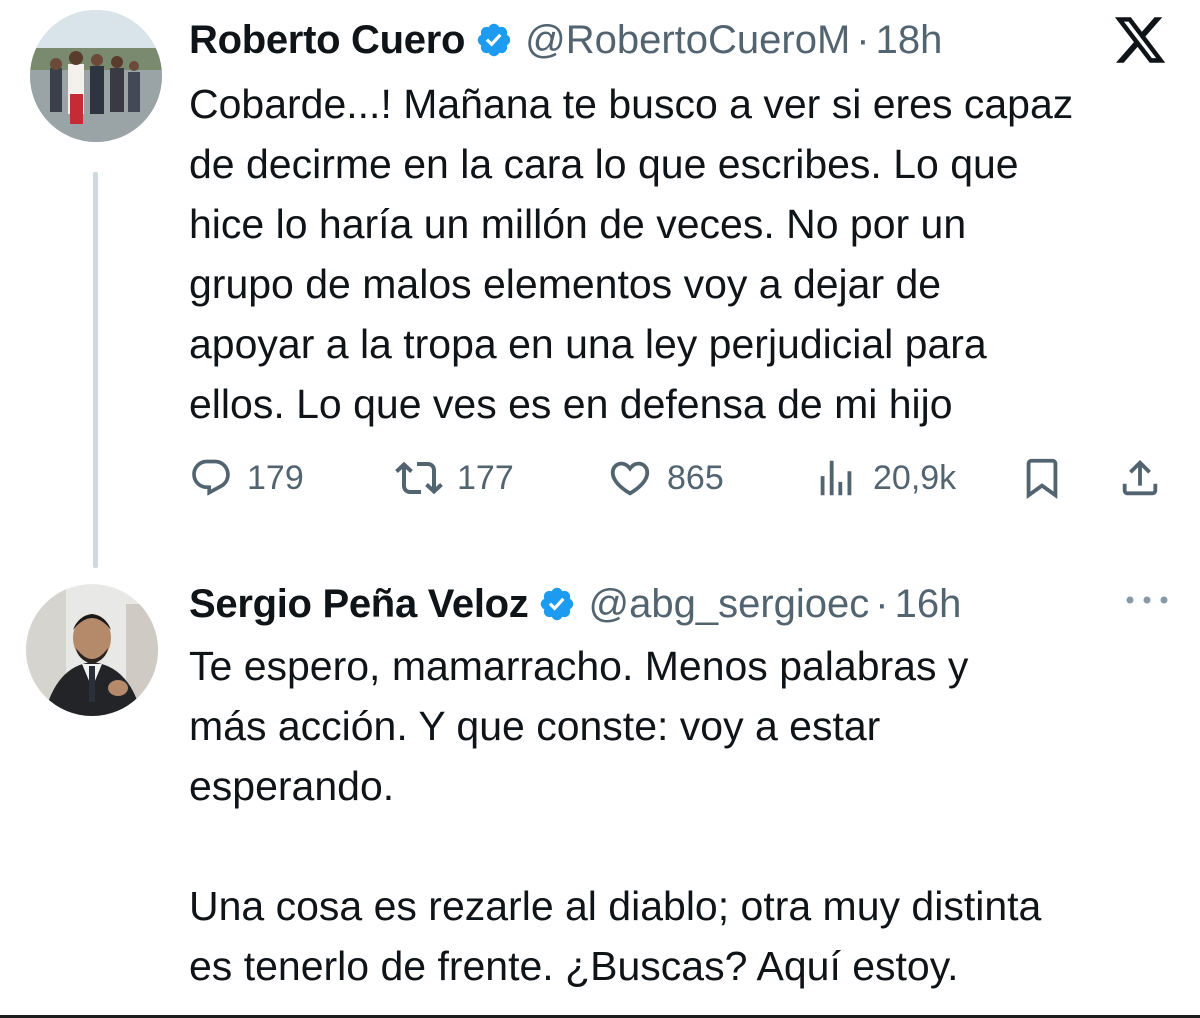  I want to click on author-name: Sergio Peña Veloz, so click(359, 604).